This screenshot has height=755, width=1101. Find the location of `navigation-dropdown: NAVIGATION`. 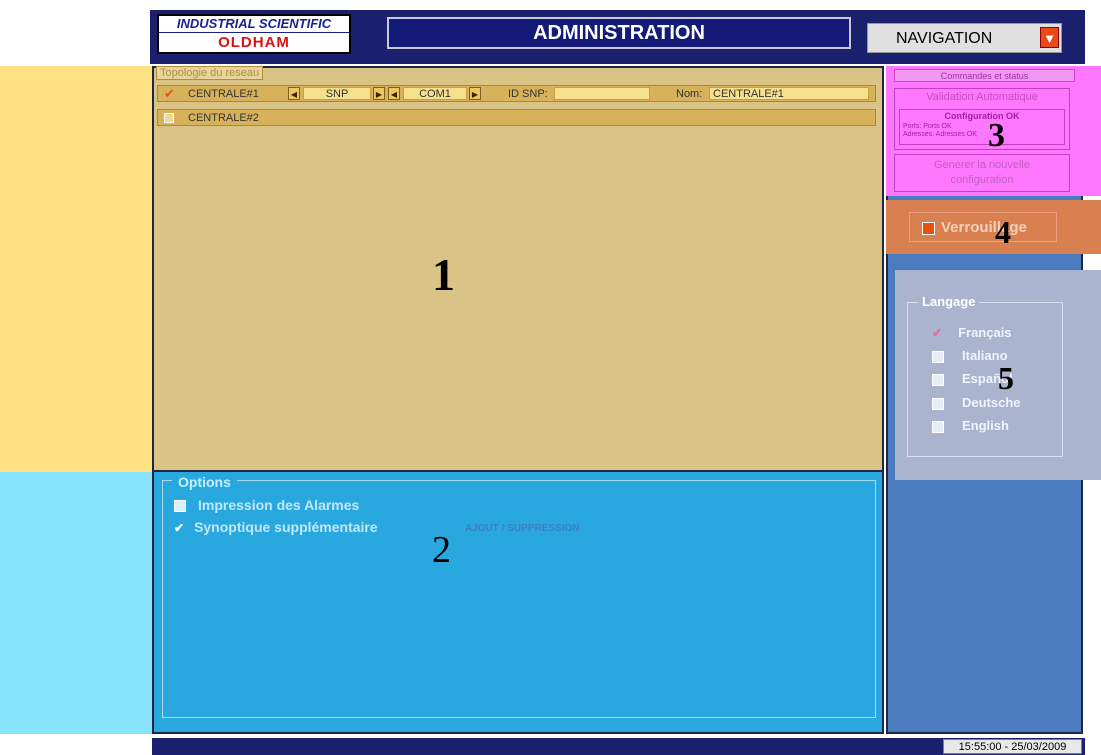

navigation-dropdown: NAVIGATION is located at coordinates (964, 38).